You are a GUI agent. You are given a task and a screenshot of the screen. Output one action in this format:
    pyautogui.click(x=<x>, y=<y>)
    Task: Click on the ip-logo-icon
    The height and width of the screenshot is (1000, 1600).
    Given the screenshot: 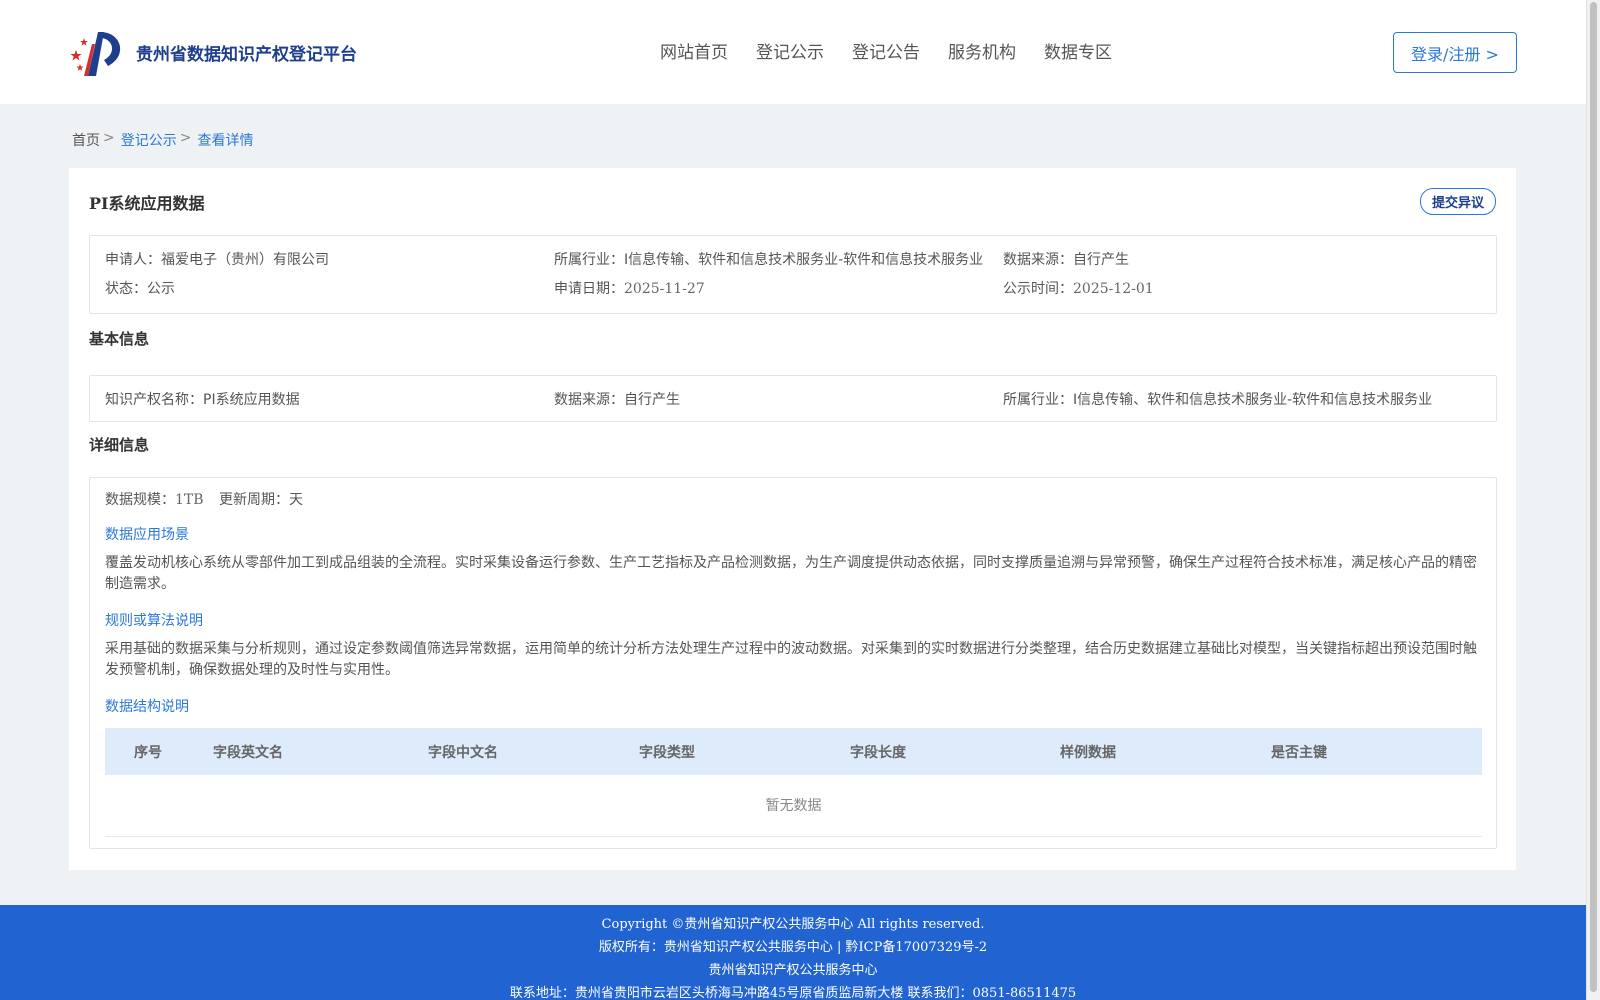 What is the action you would take?
    pyautogui.click(x=95, y=54)
    